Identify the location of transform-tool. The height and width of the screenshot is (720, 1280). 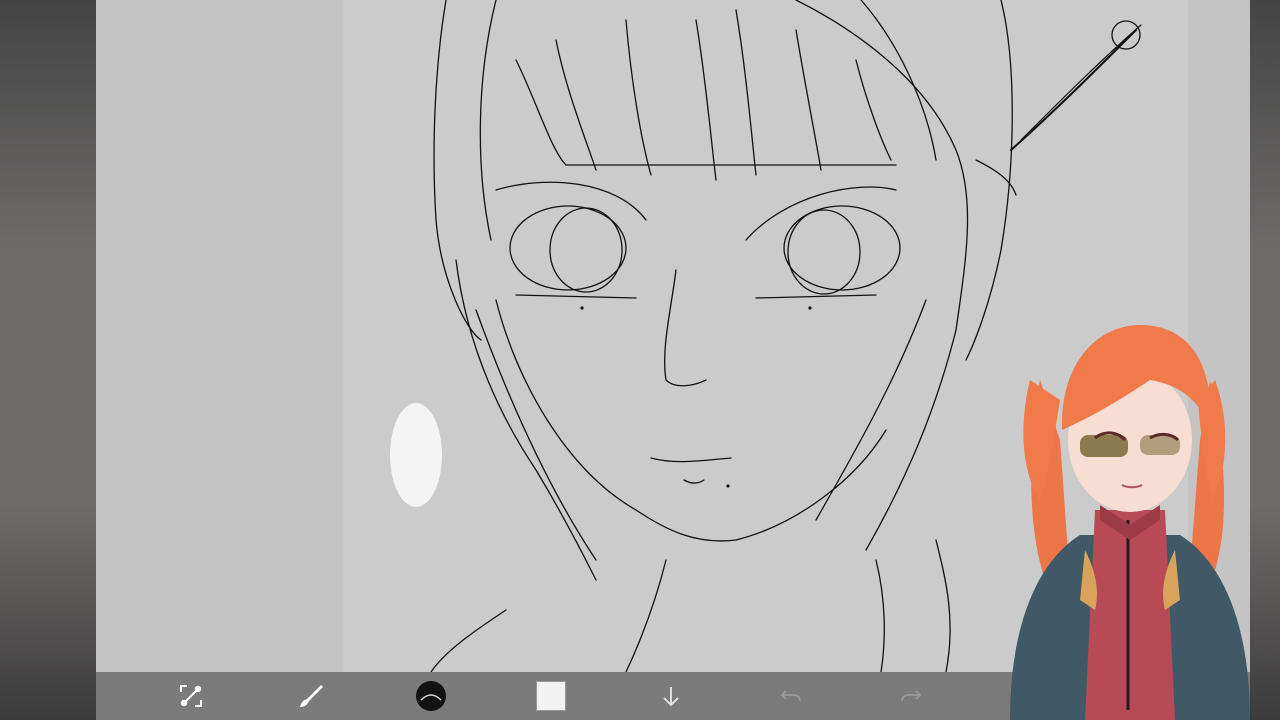
(191, 696).